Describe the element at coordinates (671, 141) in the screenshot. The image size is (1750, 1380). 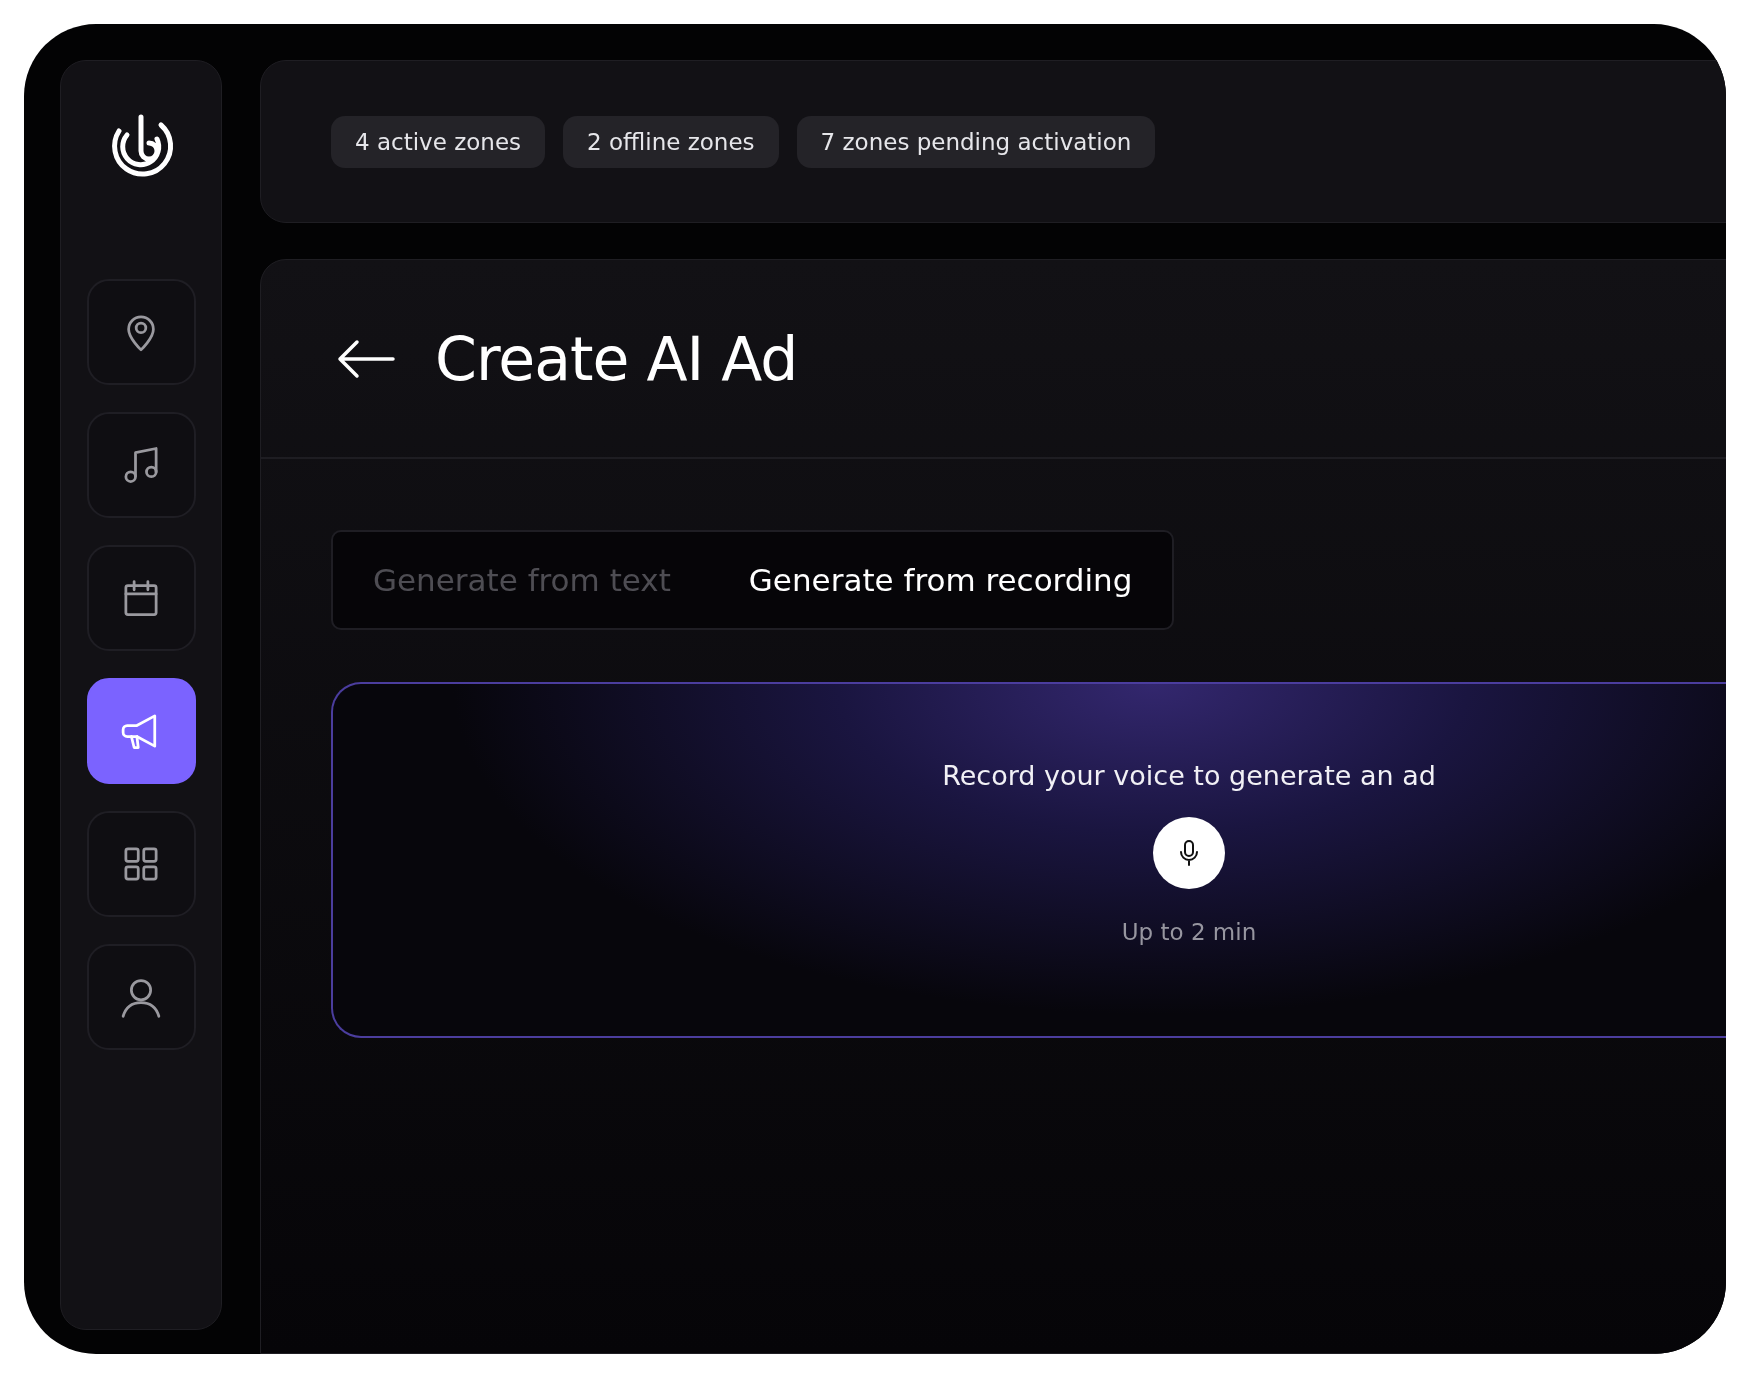
I see `status-chip: 2 offline zones` at that location.